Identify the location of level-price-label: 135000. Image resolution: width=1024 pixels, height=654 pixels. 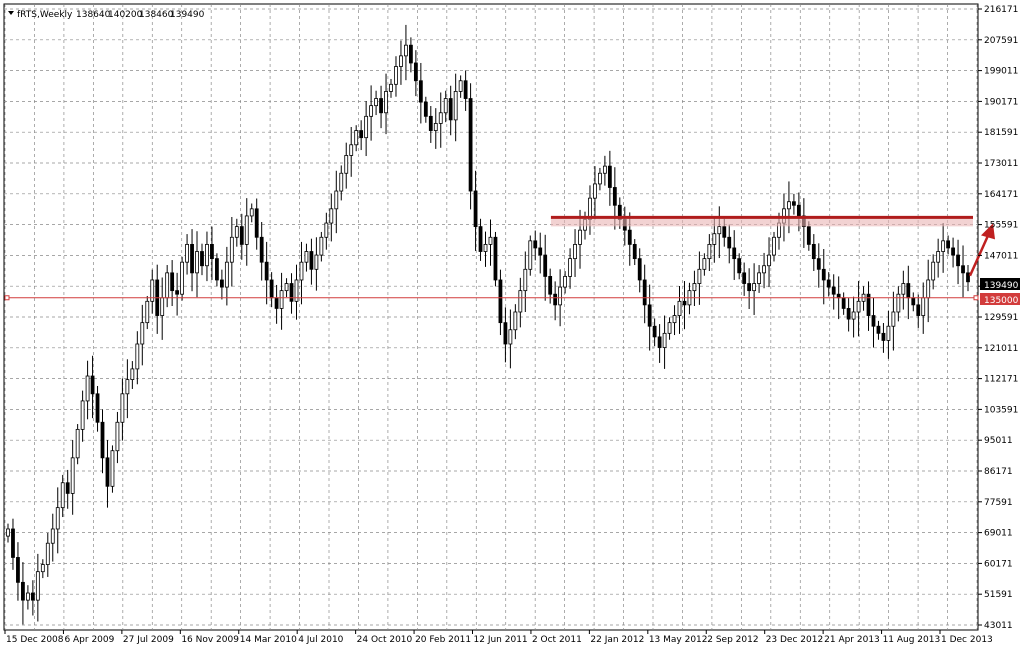
(1001, 301).